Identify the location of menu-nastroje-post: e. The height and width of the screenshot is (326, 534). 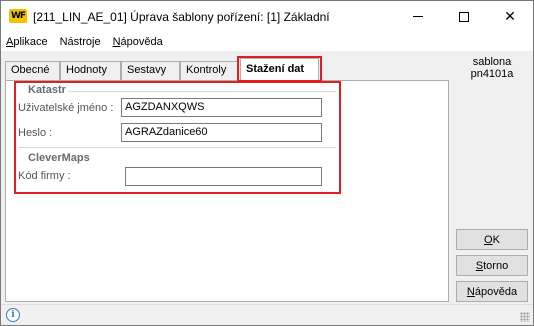
(97, 41).